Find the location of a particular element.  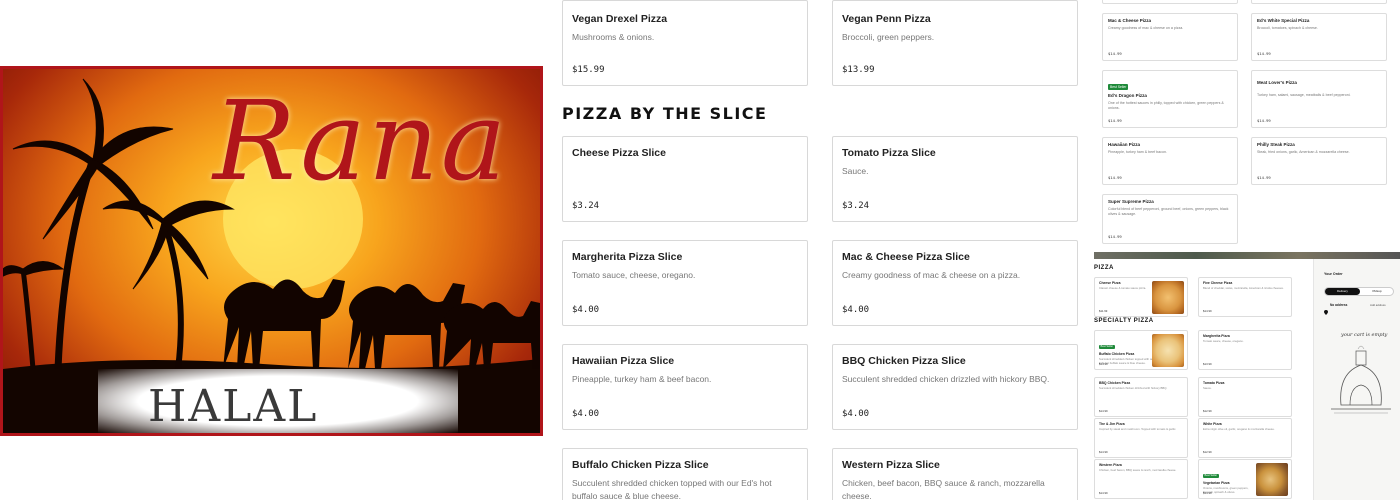

mini-card-desc: Classic cheese & tomato sauce pizza. is located at coordinates (1123, 288).